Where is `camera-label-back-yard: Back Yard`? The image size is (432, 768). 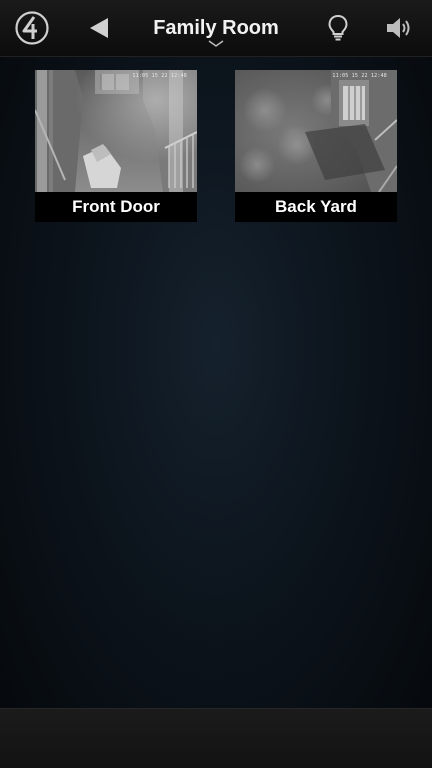 camera-label-back-yard: Back Yard is located at coordinates (316, 207).